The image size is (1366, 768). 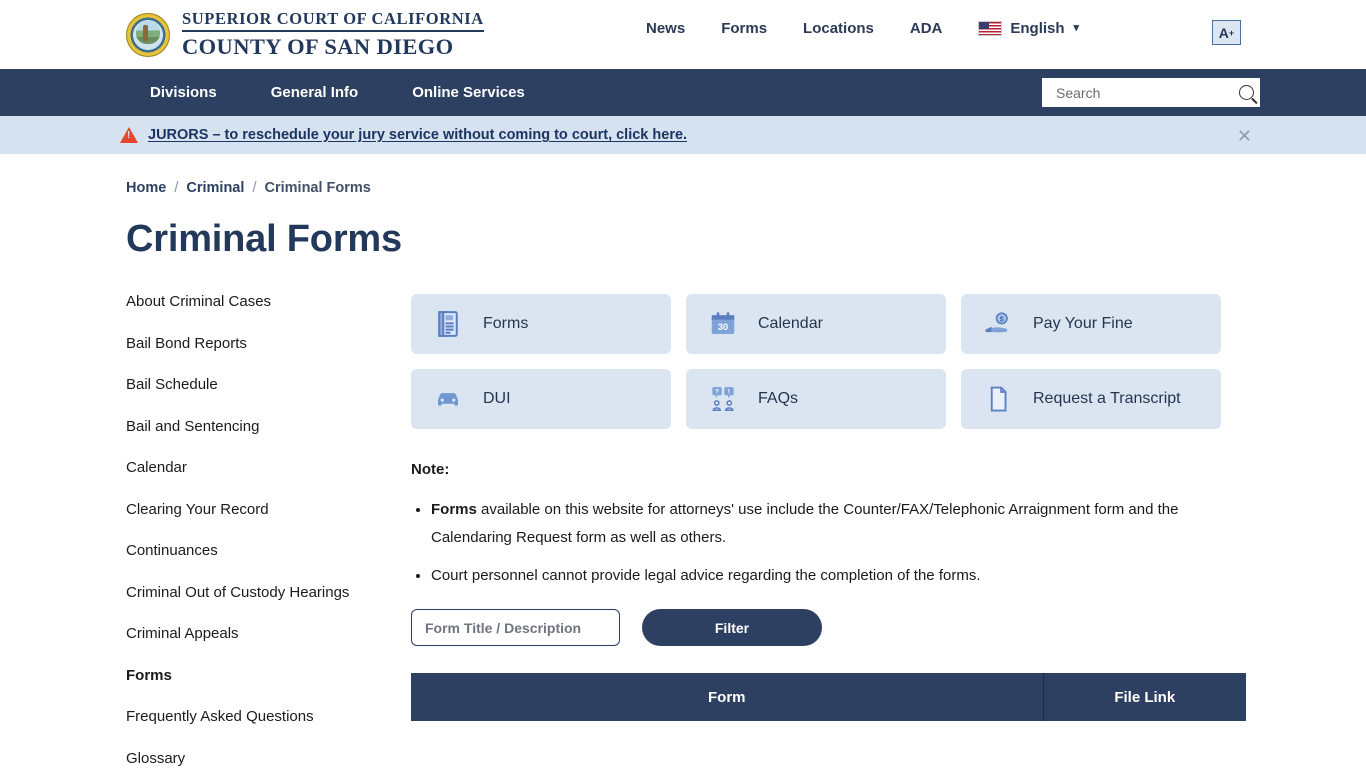 I want to click on sidebar-item-clearing-your-record: Clearing Your Record, so click(x=268, y=510).